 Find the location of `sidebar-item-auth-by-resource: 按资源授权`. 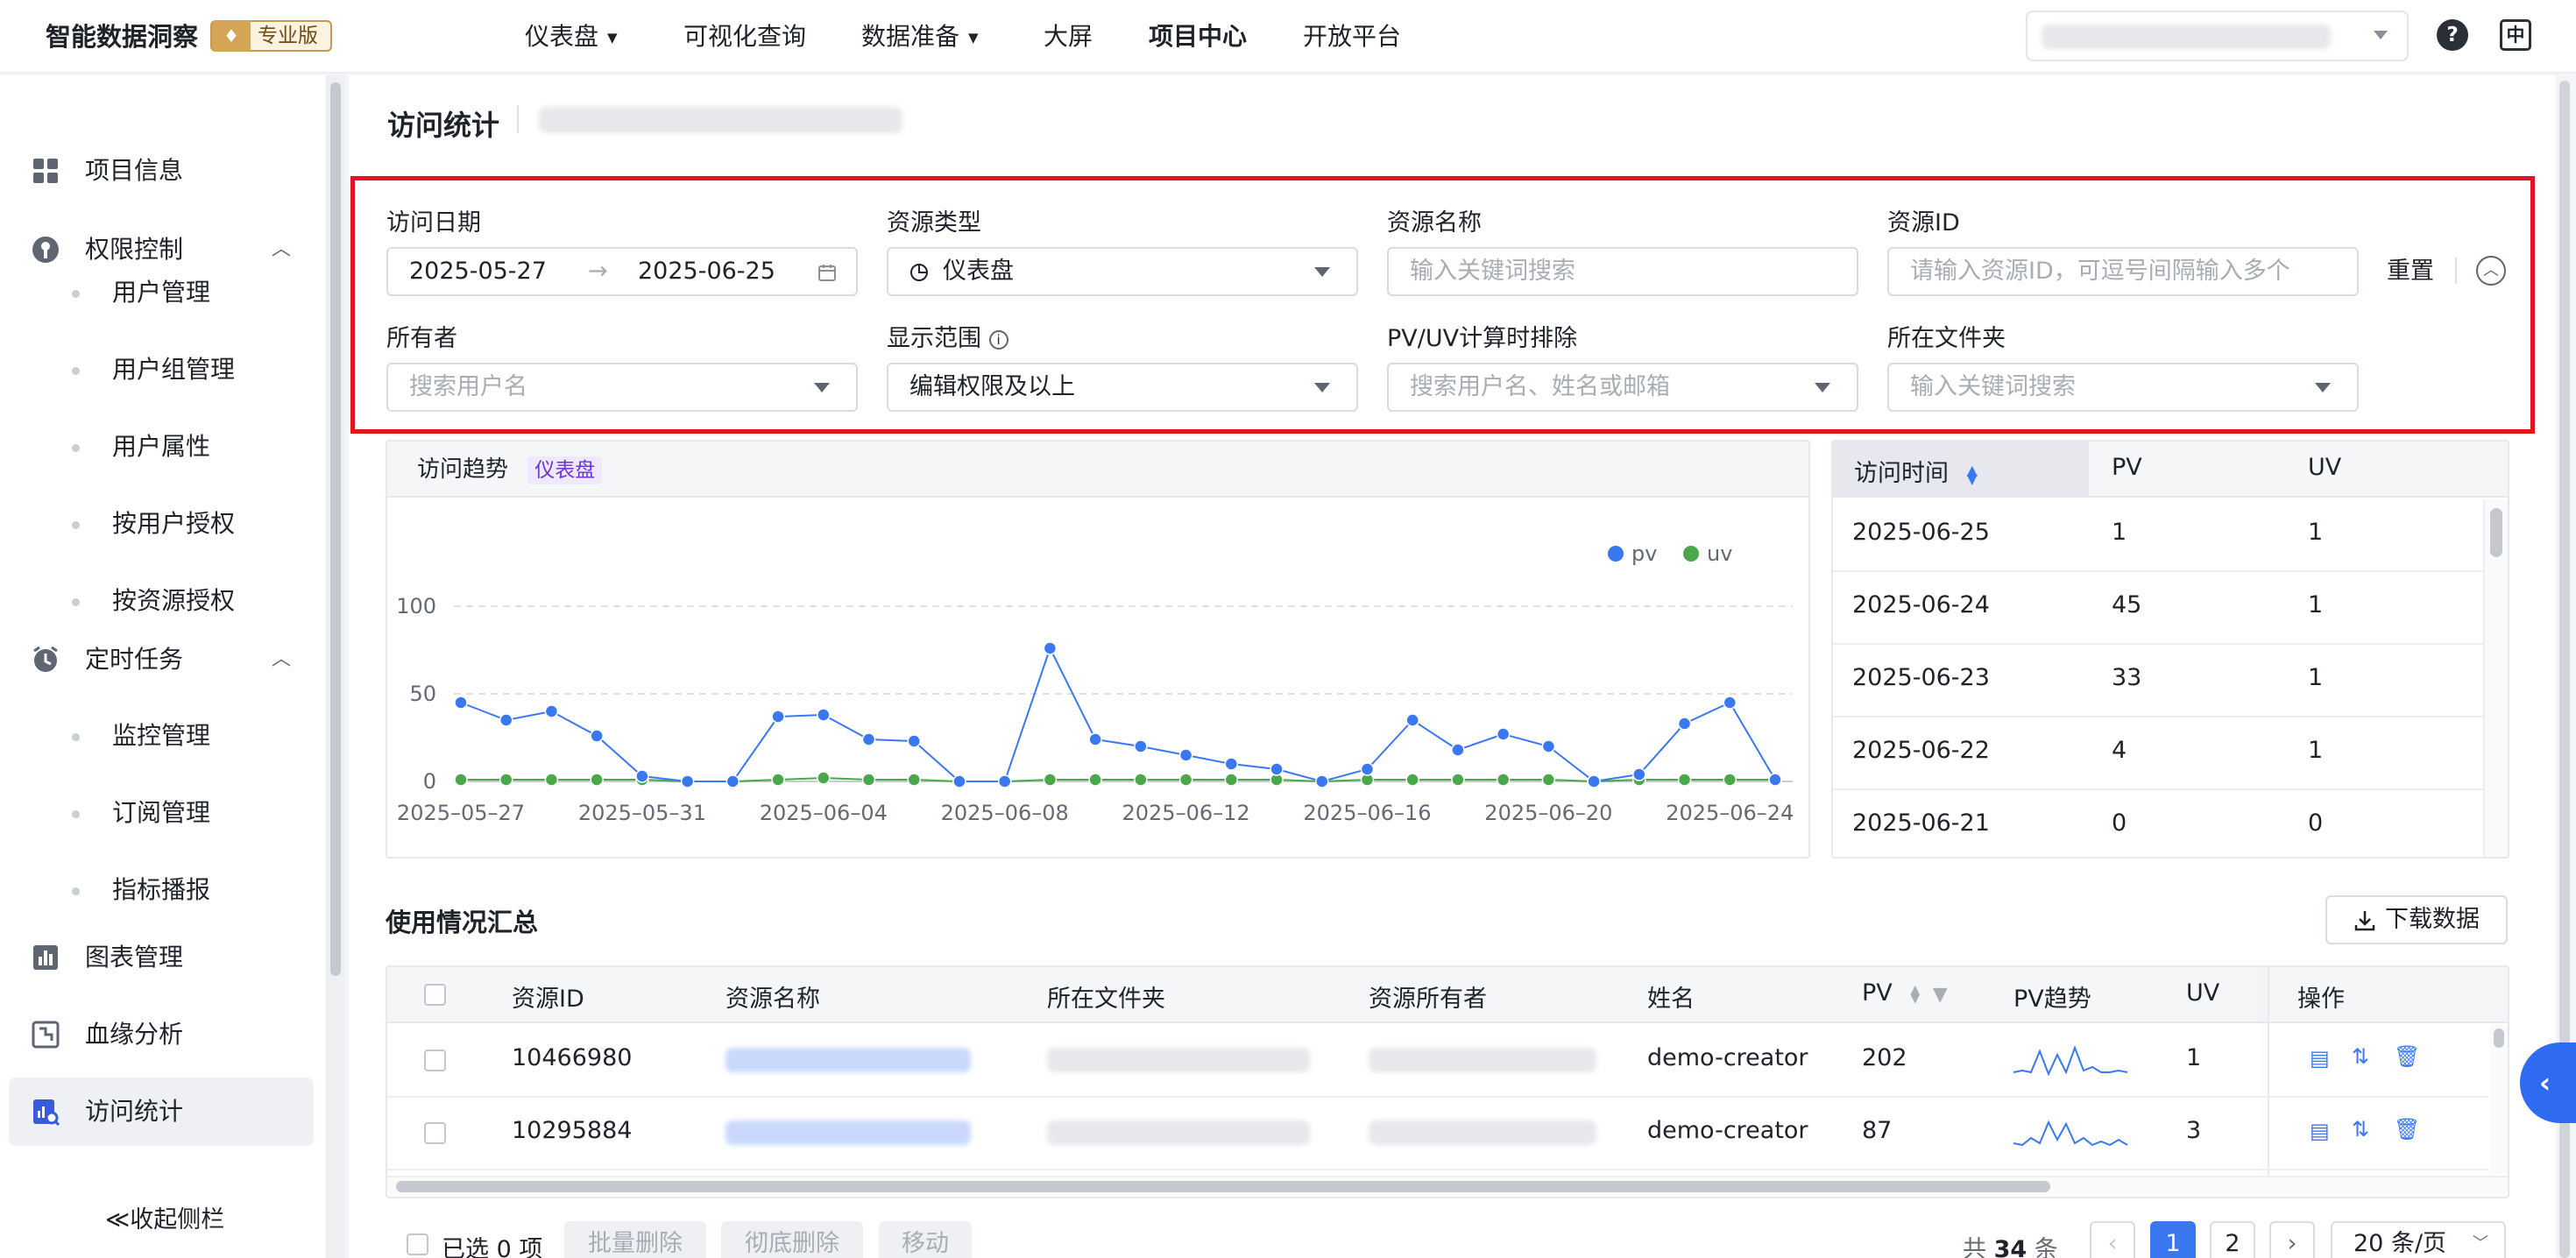

sidebar-item-auth-by-resource: 按资源授权 is located at coordinates (157, 601).